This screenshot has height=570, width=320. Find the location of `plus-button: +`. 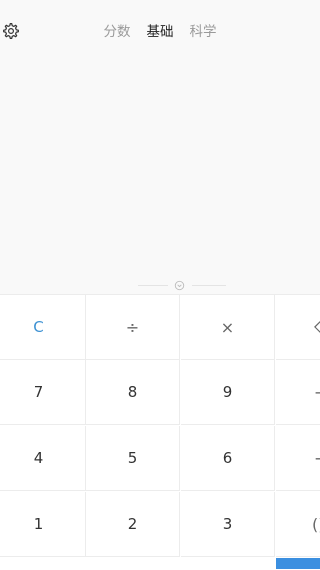

plus-button: + is located at coordinates (298, 458).